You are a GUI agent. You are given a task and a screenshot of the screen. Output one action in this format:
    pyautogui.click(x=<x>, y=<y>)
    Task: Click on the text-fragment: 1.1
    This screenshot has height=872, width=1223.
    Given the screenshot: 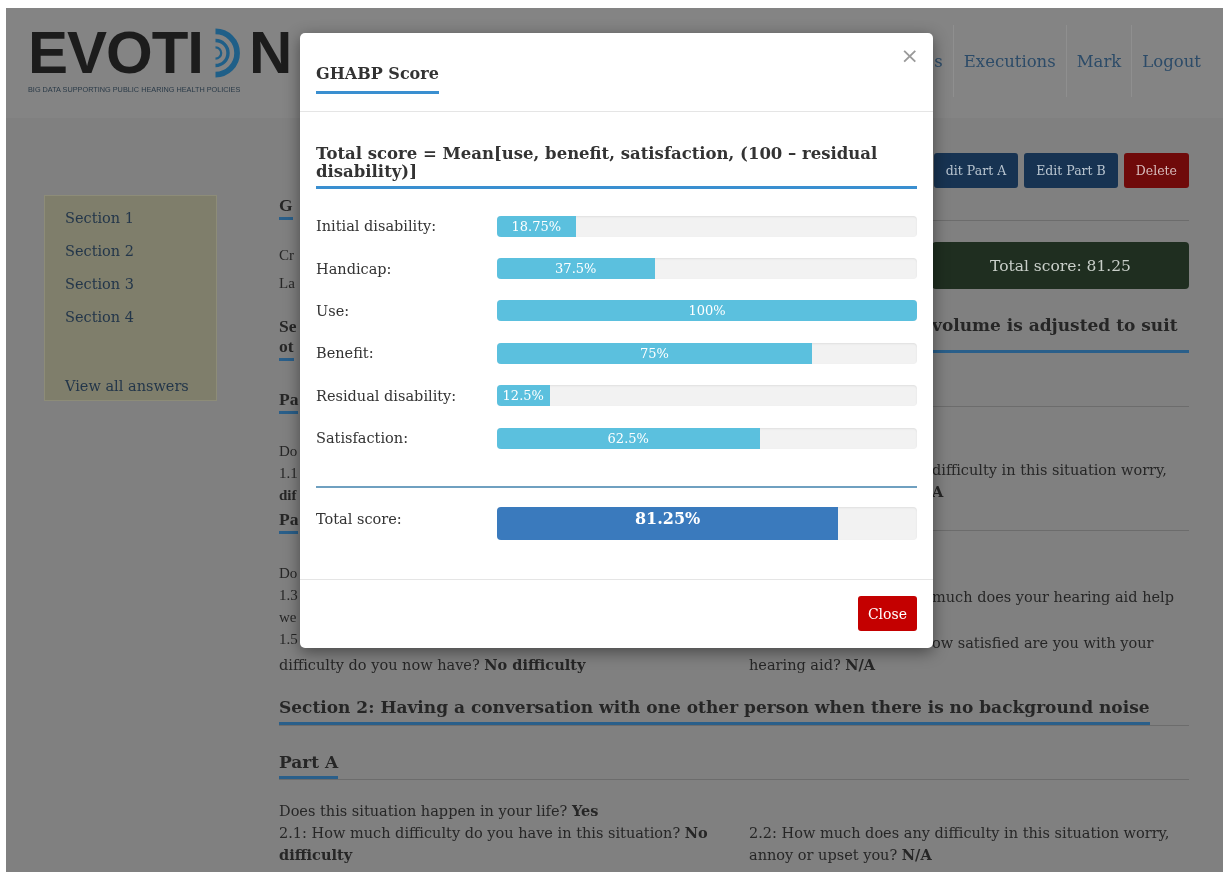 What is the action you would take?
    pyautogui.click(x=288, y=473)
    